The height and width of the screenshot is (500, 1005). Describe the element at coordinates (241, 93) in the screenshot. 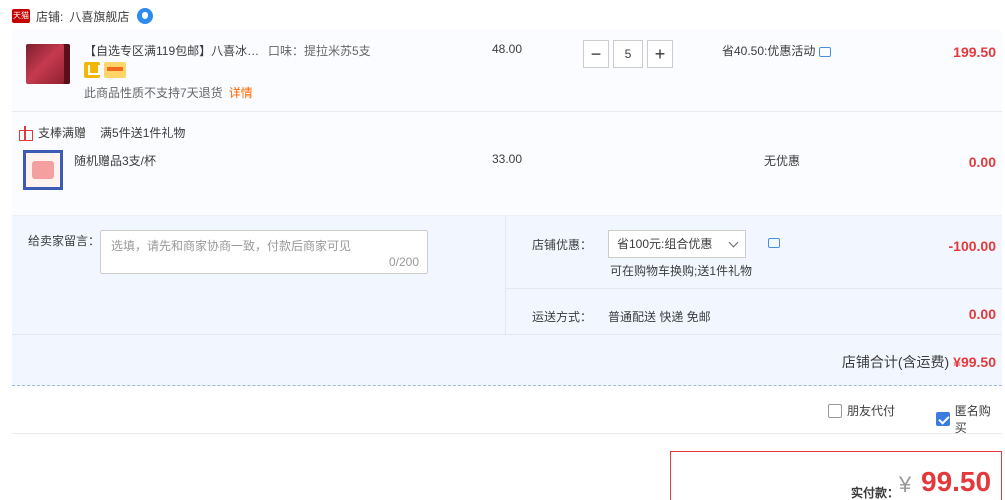

I see `detail-link: 详情` at that location.